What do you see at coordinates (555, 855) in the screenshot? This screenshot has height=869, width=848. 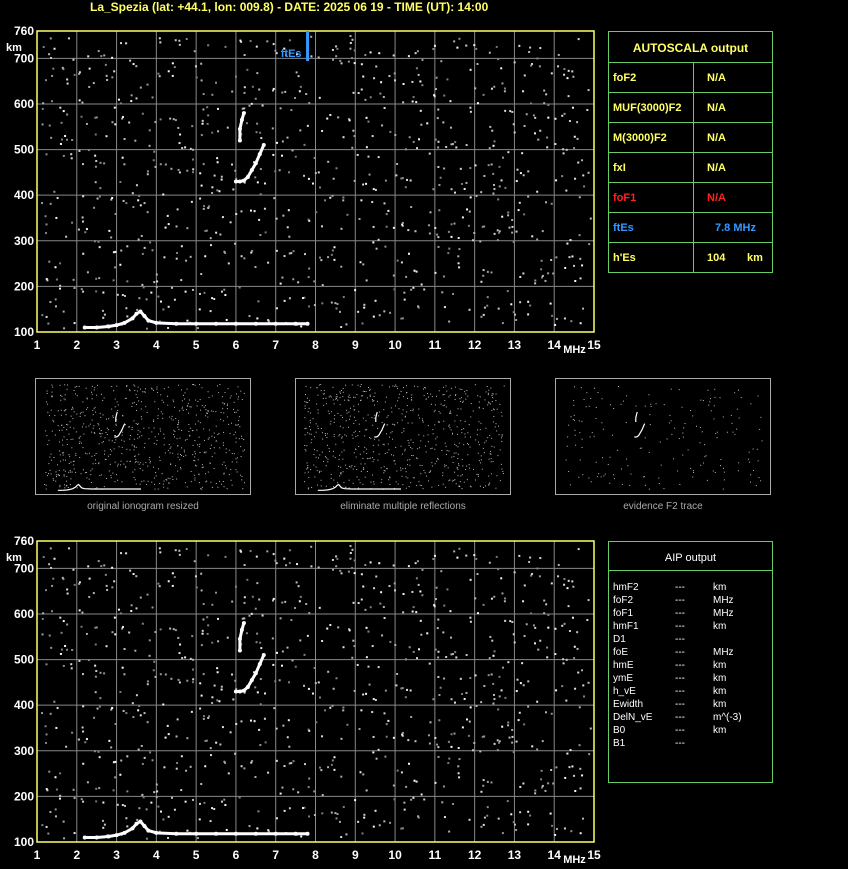 I see `x-tick-label: 14` at bounding box center [555, 855].